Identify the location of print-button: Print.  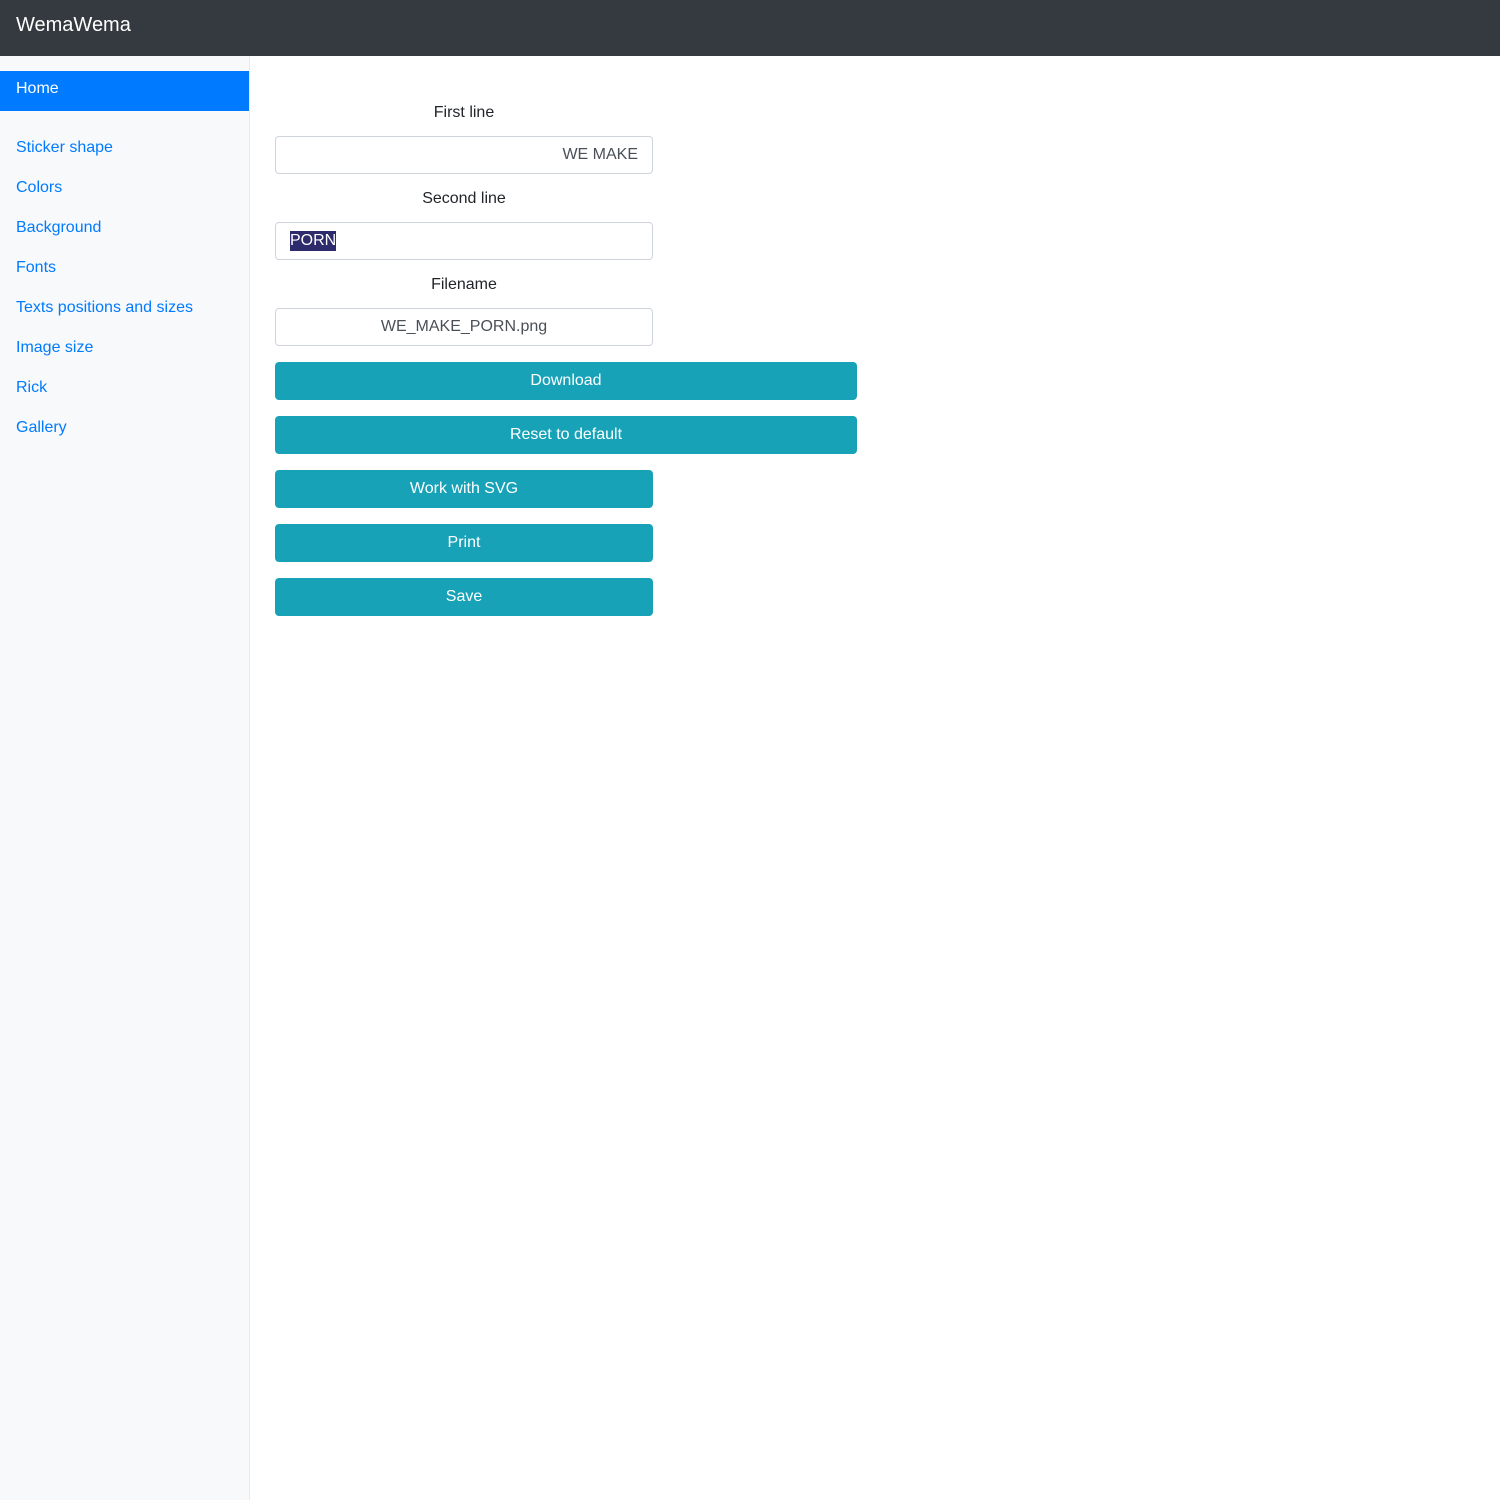
(464, 543).